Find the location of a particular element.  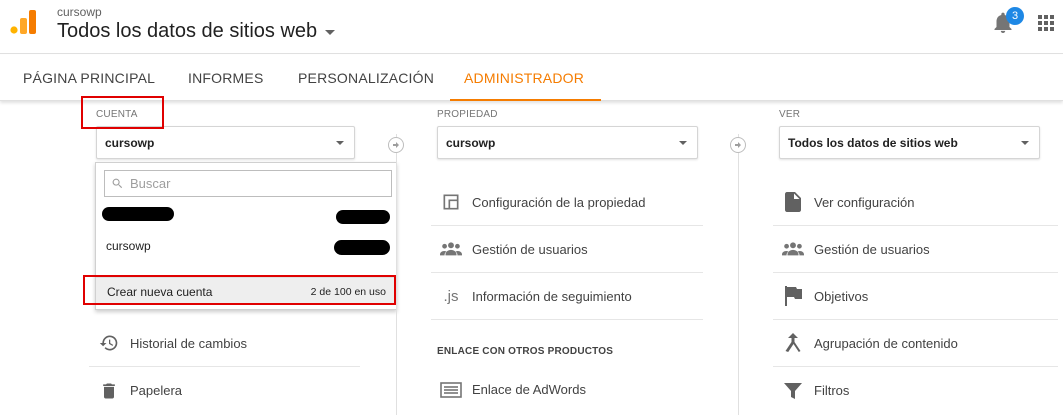

row-change-history: Historial de cambios is located at coordinates (224, 343).